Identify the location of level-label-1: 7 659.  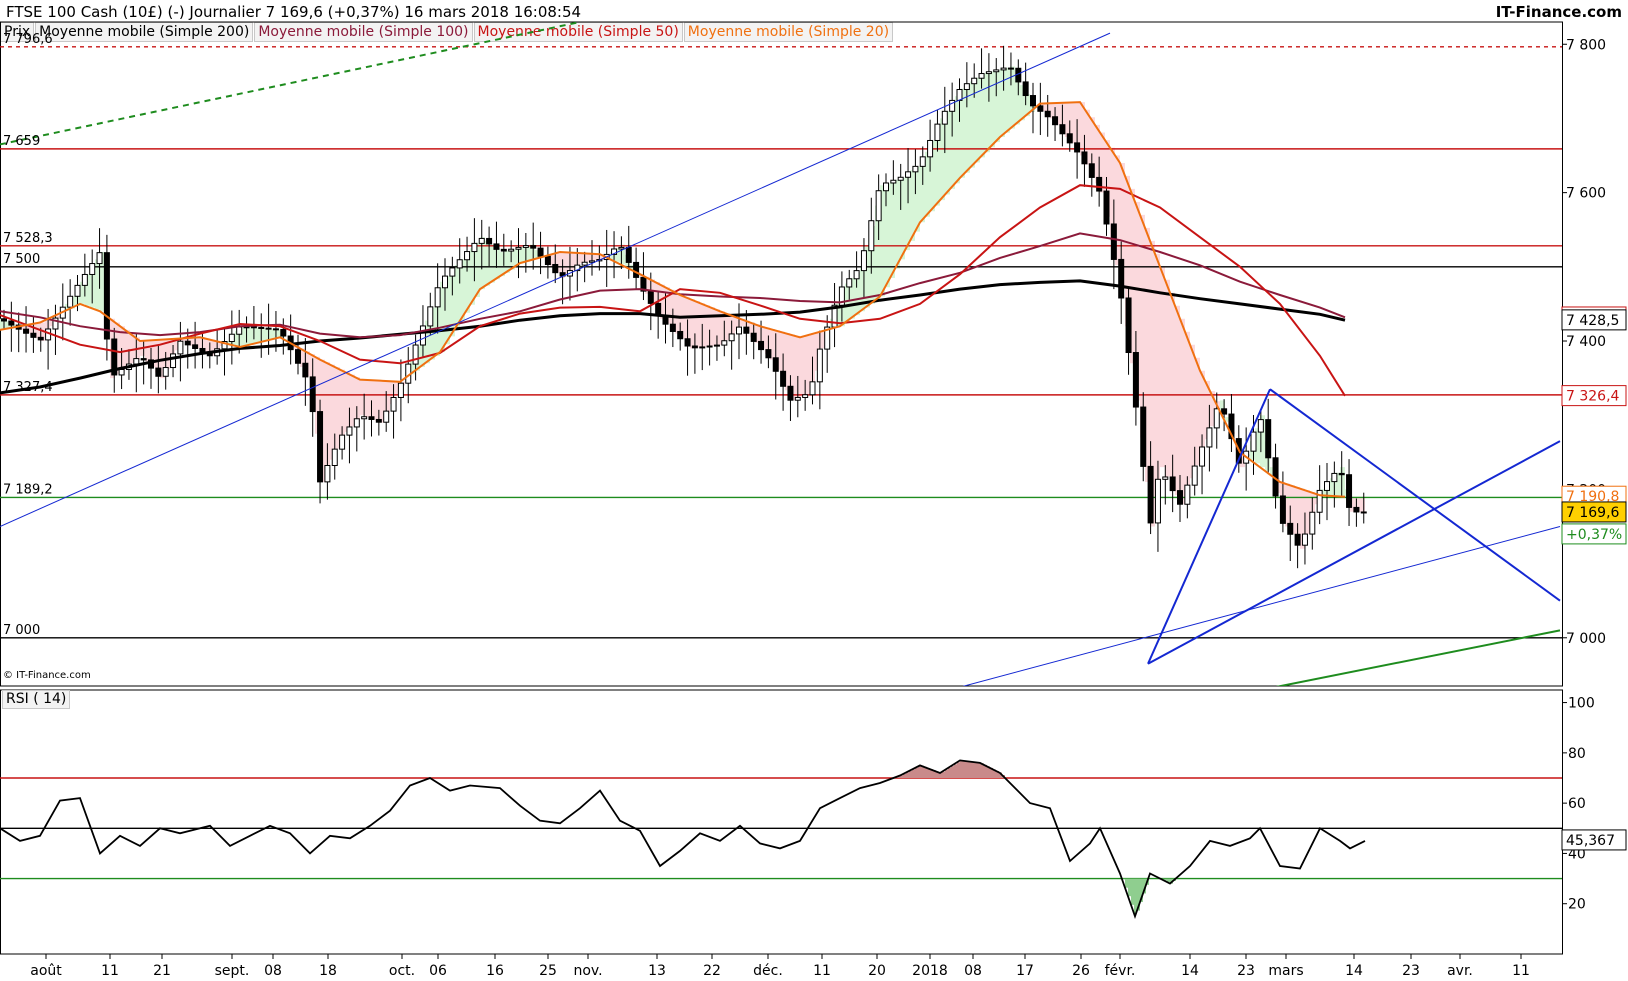
(21, 141).